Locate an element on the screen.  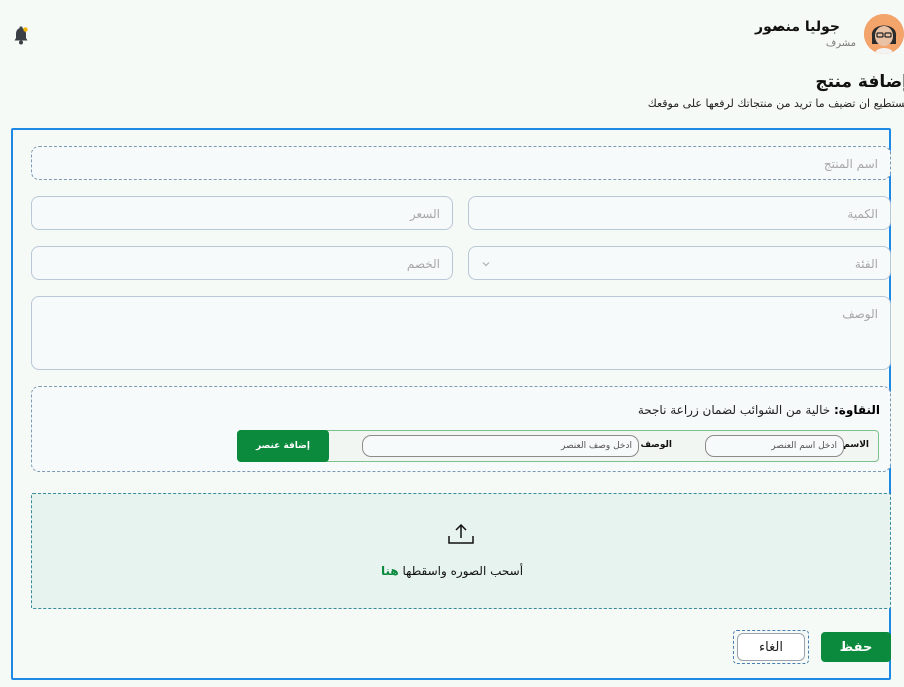
category-select-label: الفئة is located at coordinates (866, 264).